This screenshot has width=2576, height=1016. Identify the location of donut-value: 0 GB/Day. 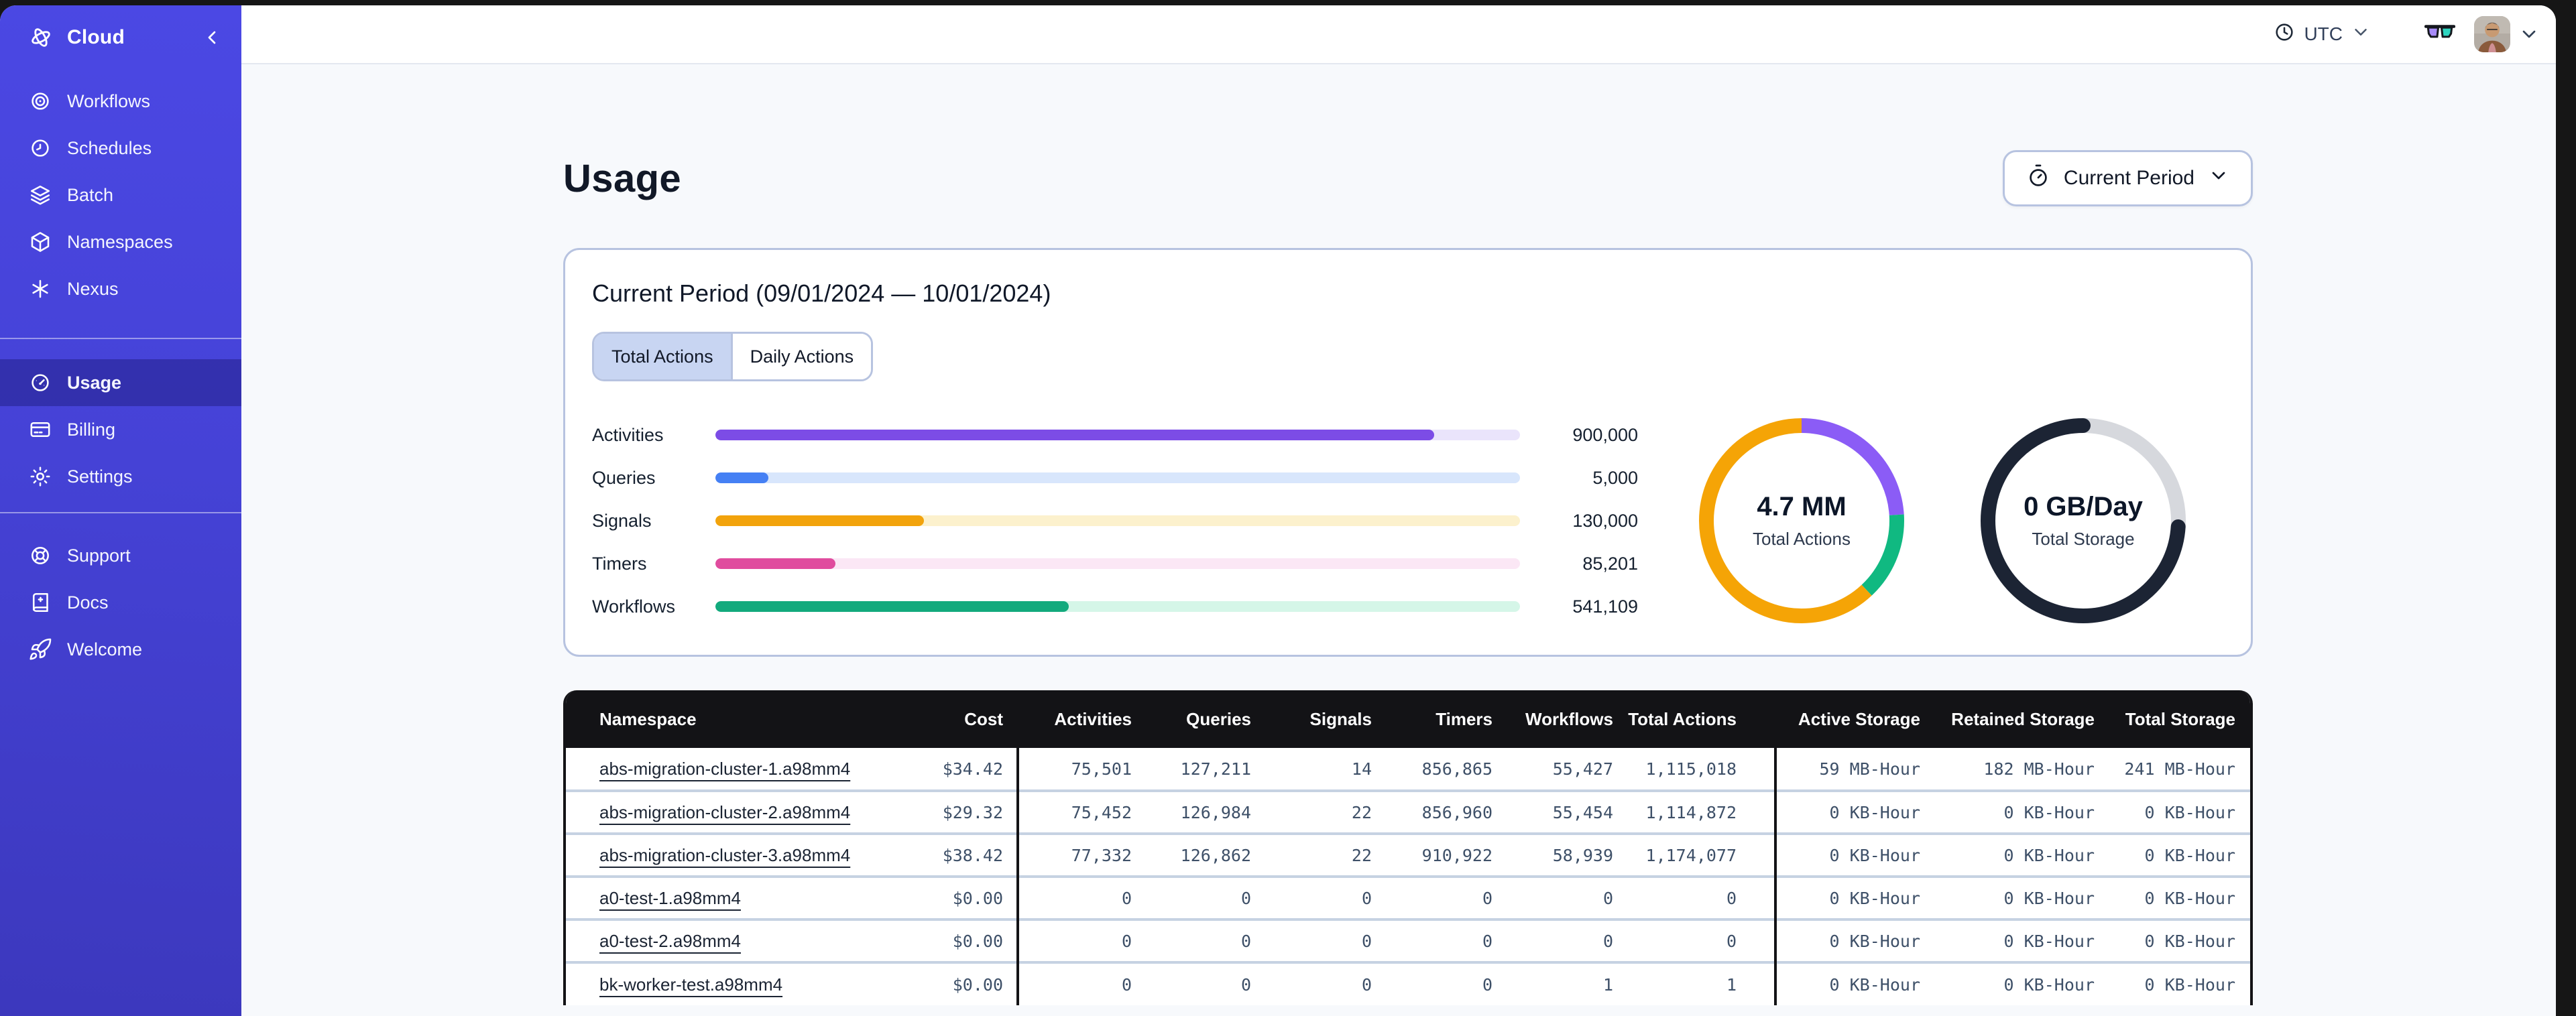
(2083, 506).